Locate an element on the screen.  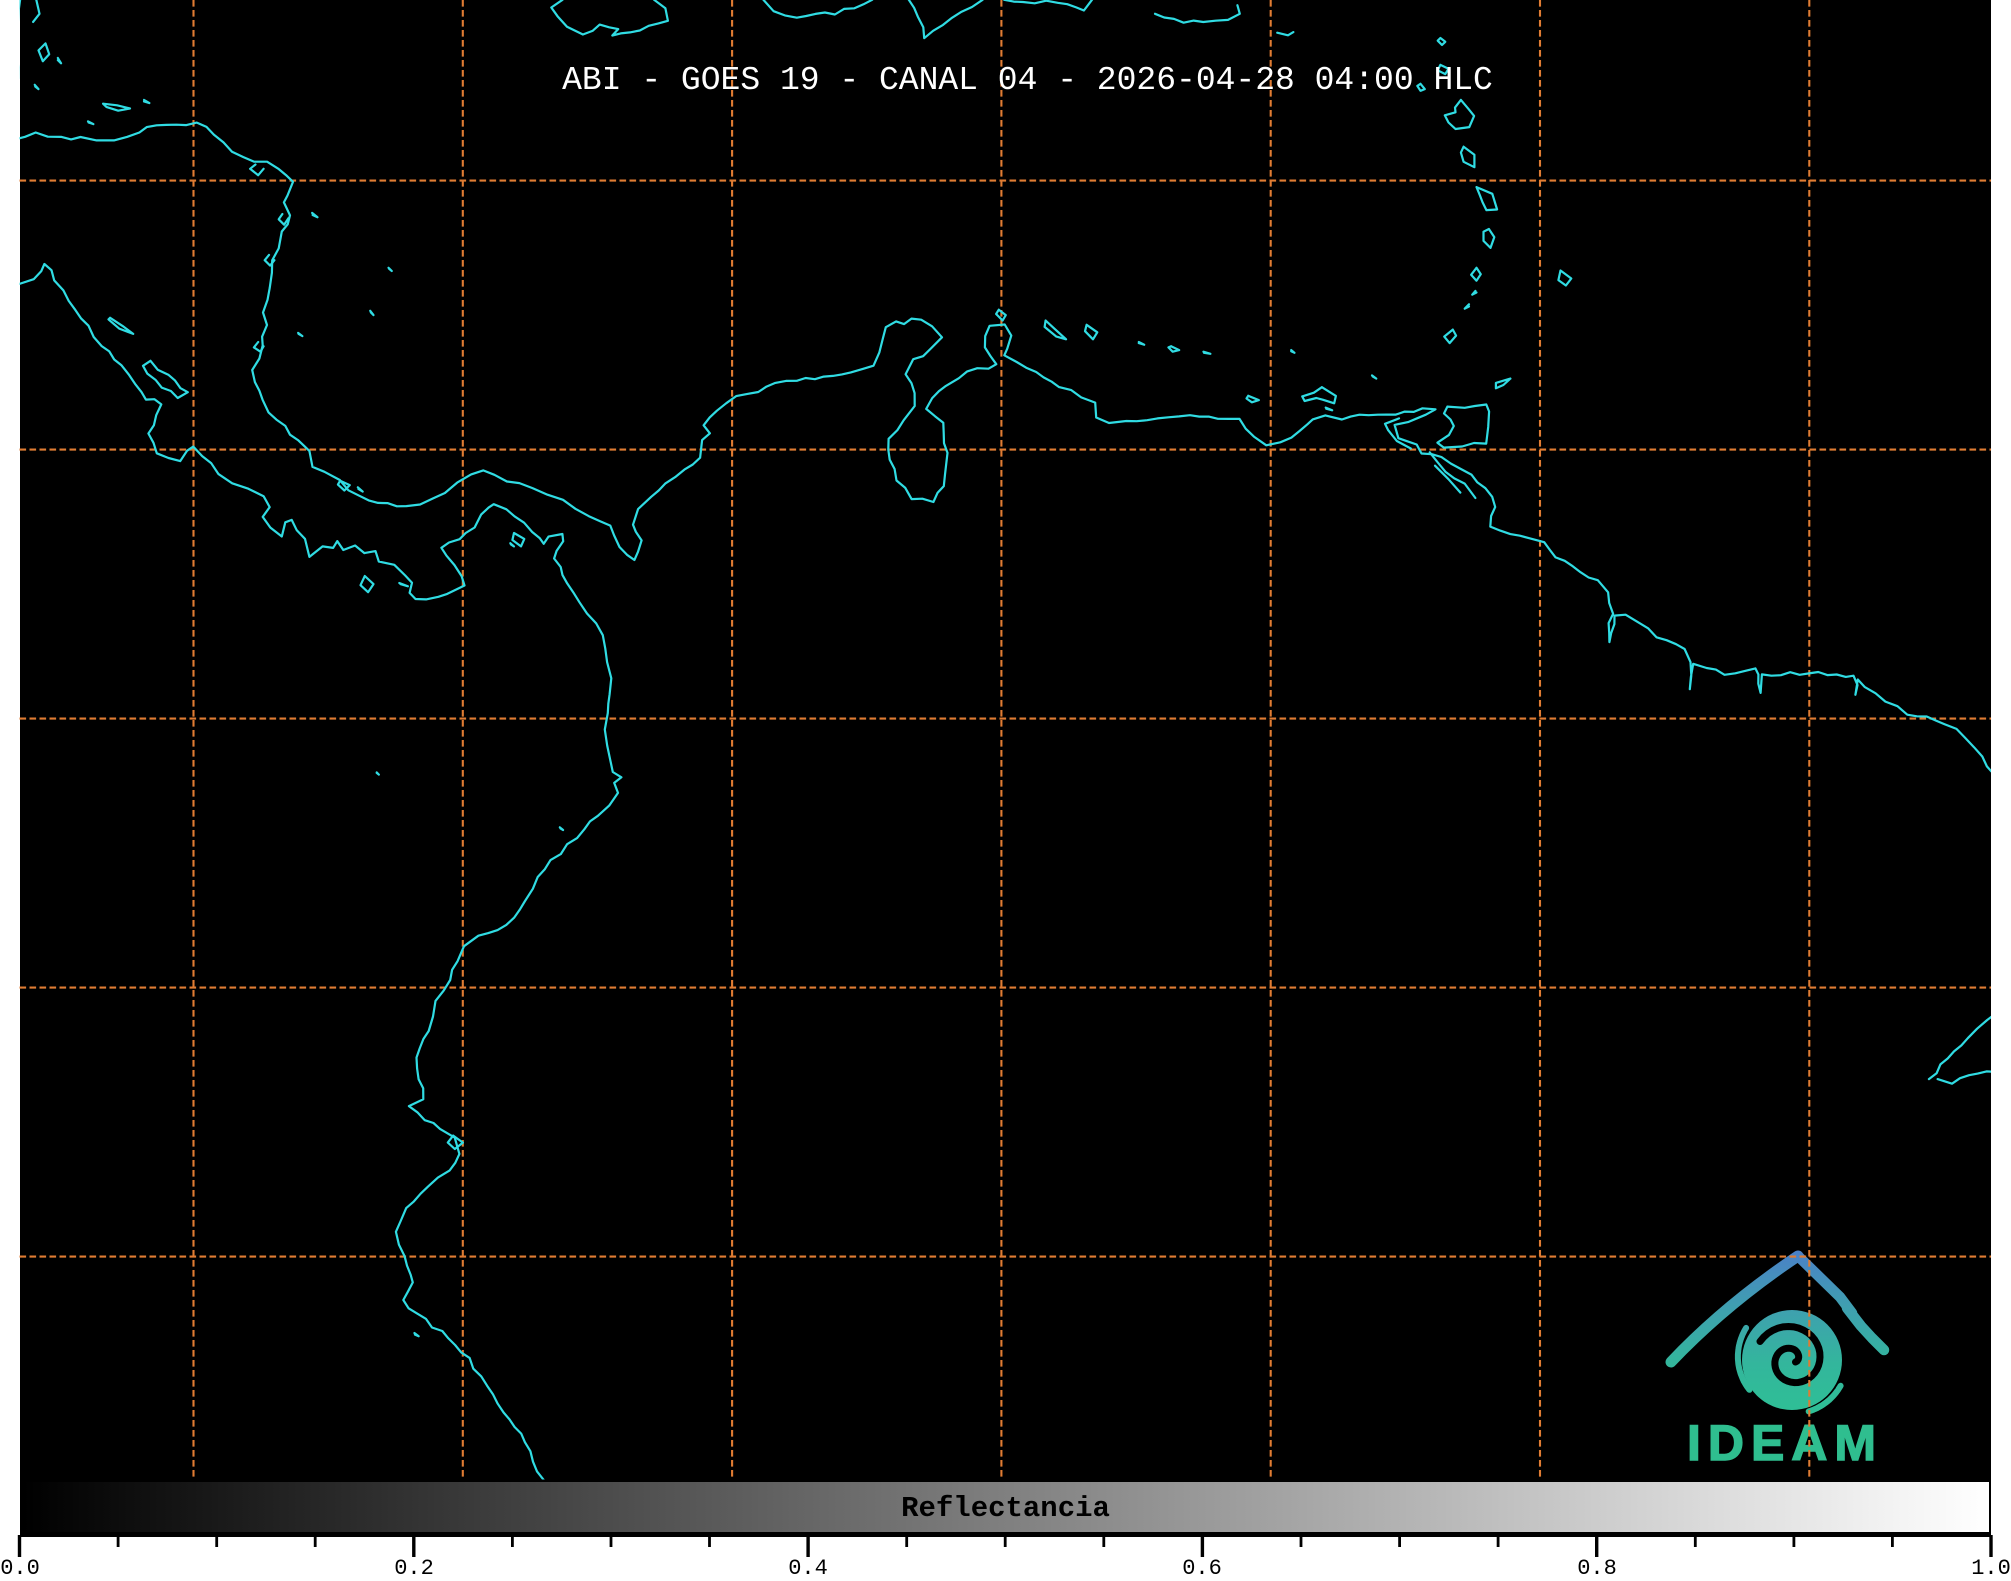
svg-text: IDEAM is located at coordinates (1785, 1443).